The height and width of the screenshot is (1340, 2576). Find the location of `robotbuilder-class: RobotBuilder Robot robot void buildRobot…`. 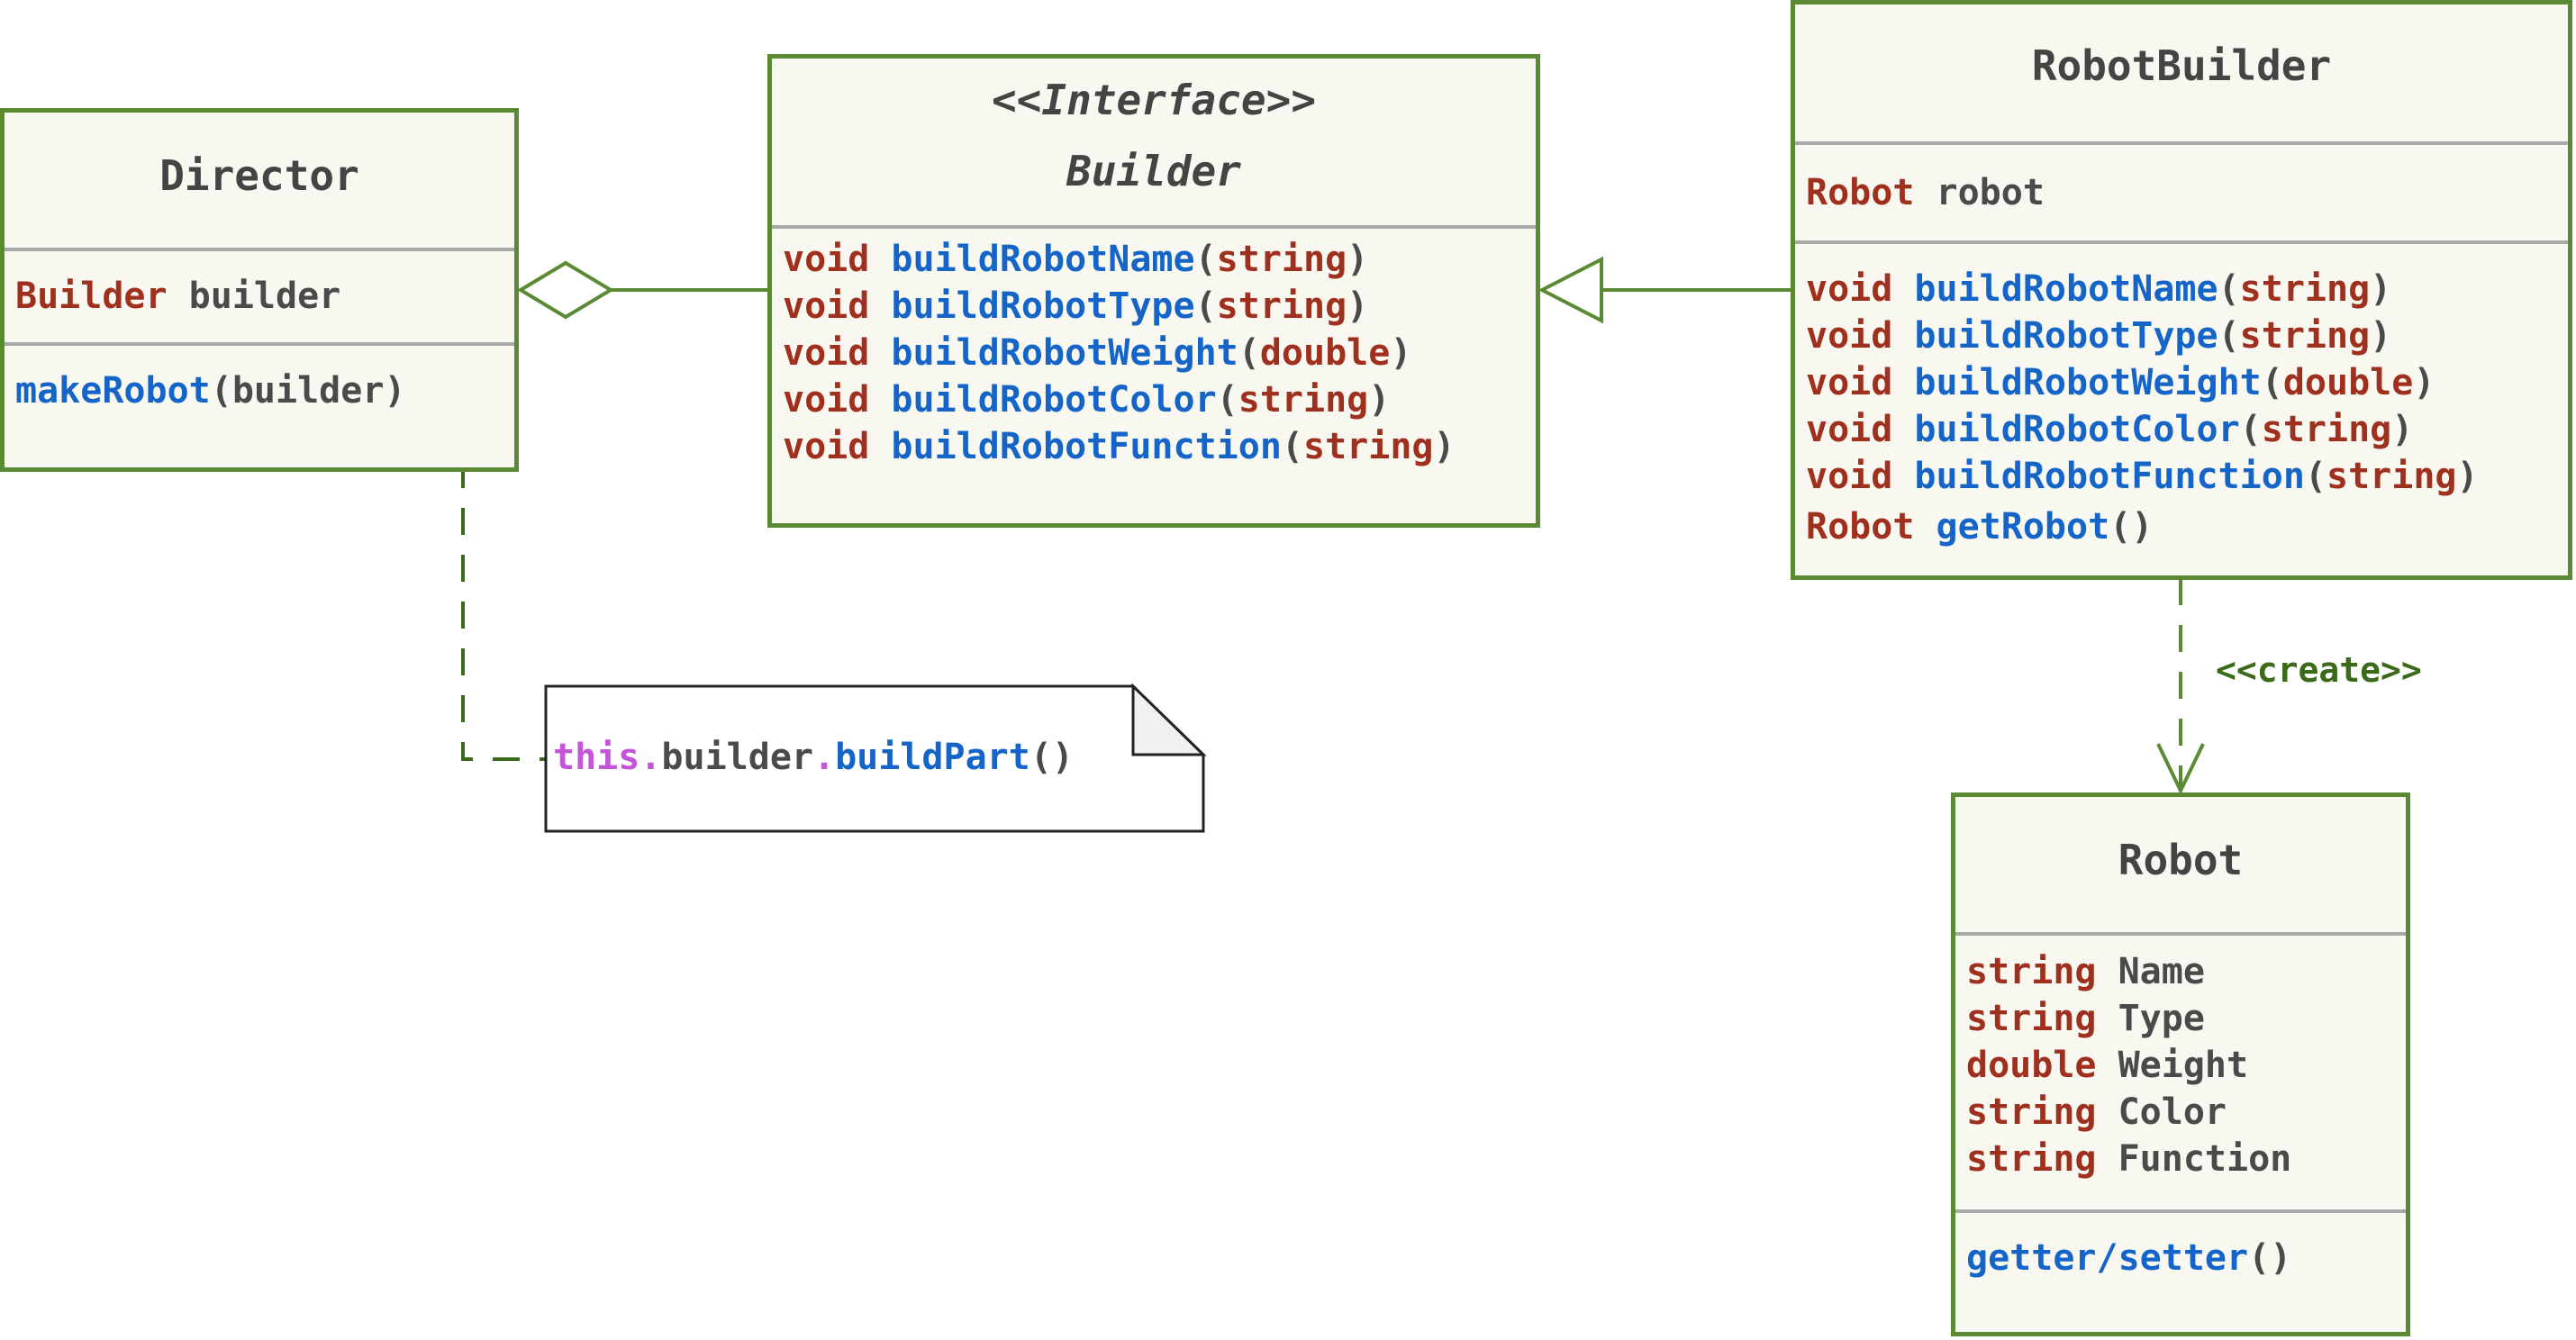

robotbuilder-class: RobotBuilder Robot robot void buildRobot… is located at coordinates (2181, 290).